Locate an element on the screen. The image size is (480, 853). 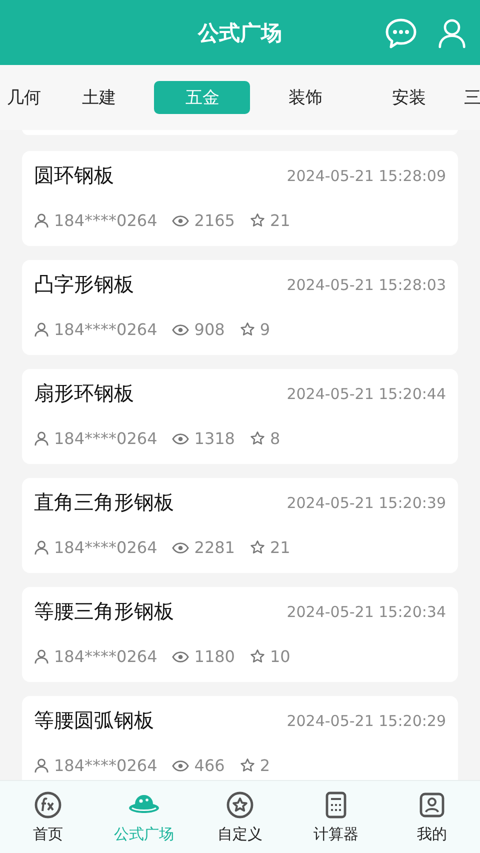
view-count: 2281 is located at coordinates (214, 547).